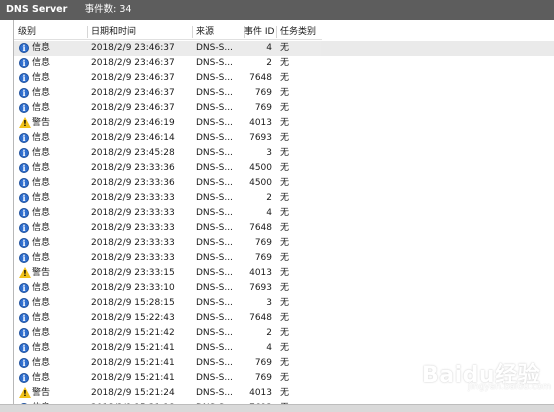 Image resolution: width=554 pixels, height=412 pixels. Describe the element at coordinates (269, 153) in the screenshot. I see `row-event-id: 3` at that location.